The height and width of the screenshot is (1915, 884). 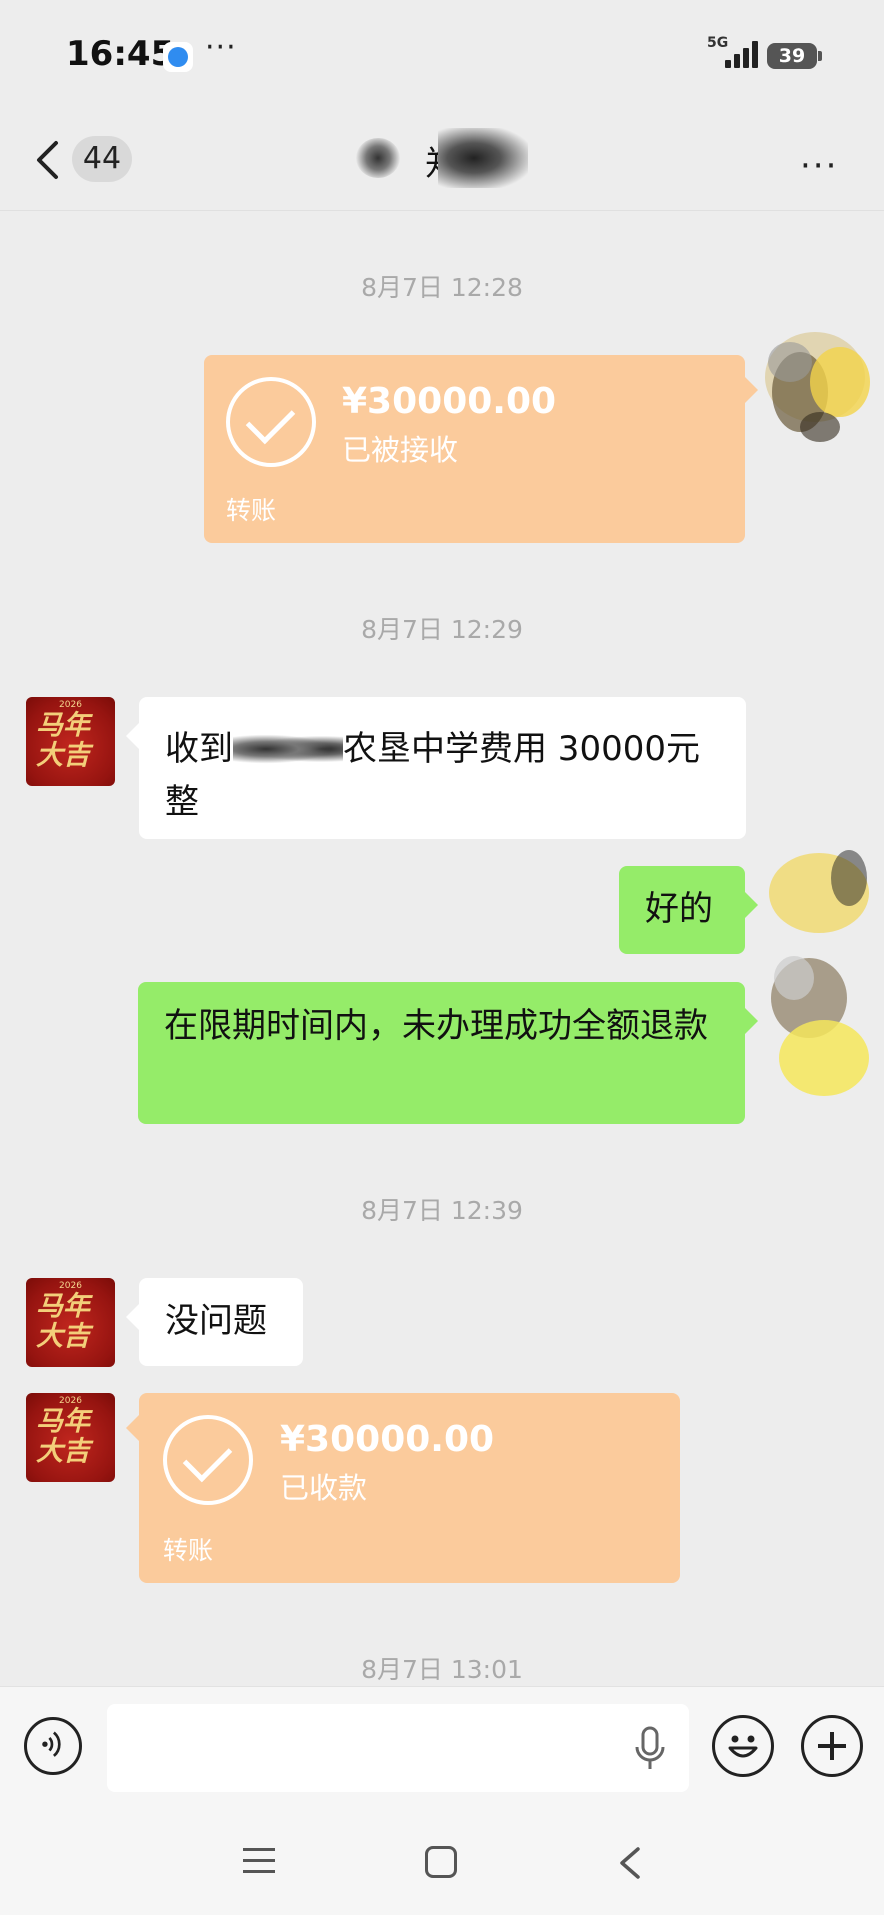 I want to click on timestamp: 8月7日 12:39, so click(x=442, y=1210).